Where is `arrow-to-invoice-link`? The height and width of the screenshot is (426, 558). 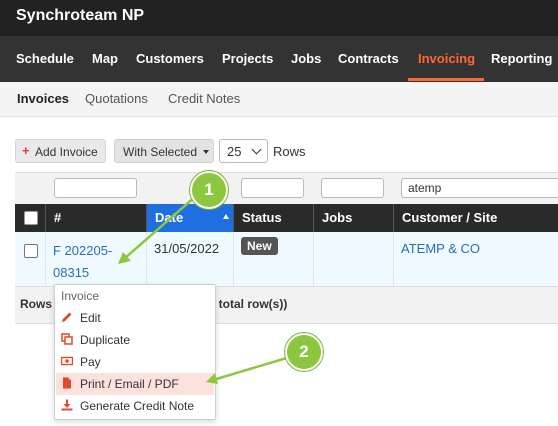 arrow-to-invoice-link is located at coordinates (160, 227).